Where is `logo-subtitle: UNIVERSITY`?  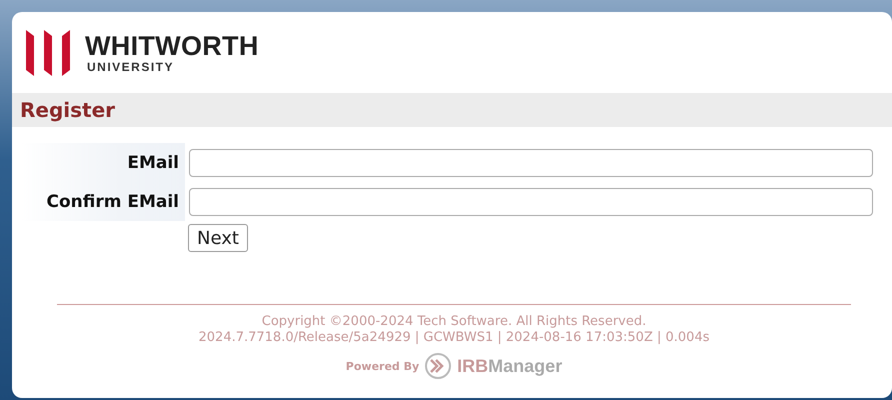 logo-subtitle: UNIVERSITY is located at coordinates (131, 67).